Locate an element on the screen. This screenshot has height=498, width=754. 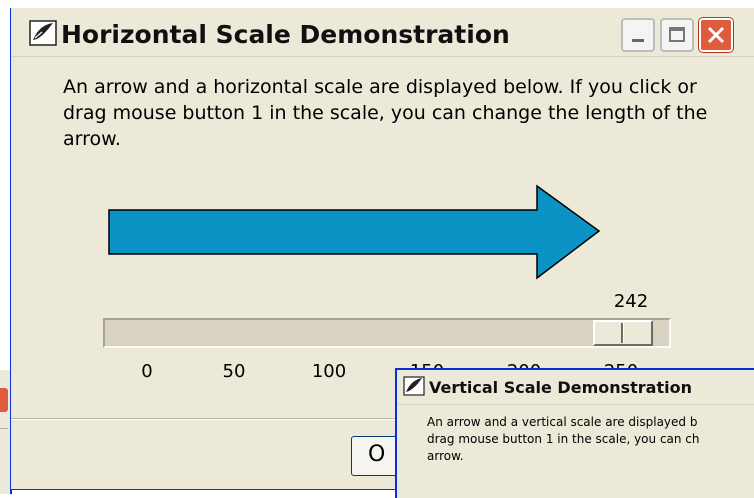
arrow-shape is located at coordinates (354, 232).